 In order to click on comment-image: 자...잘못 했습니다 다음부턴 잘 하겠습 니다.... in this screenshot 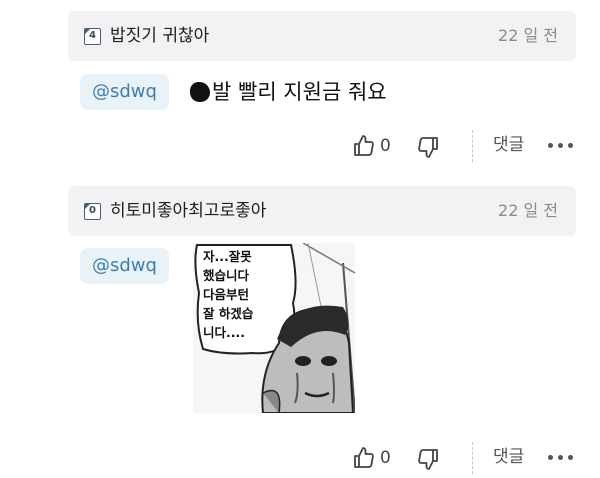, I will do `click(274, 328)`.